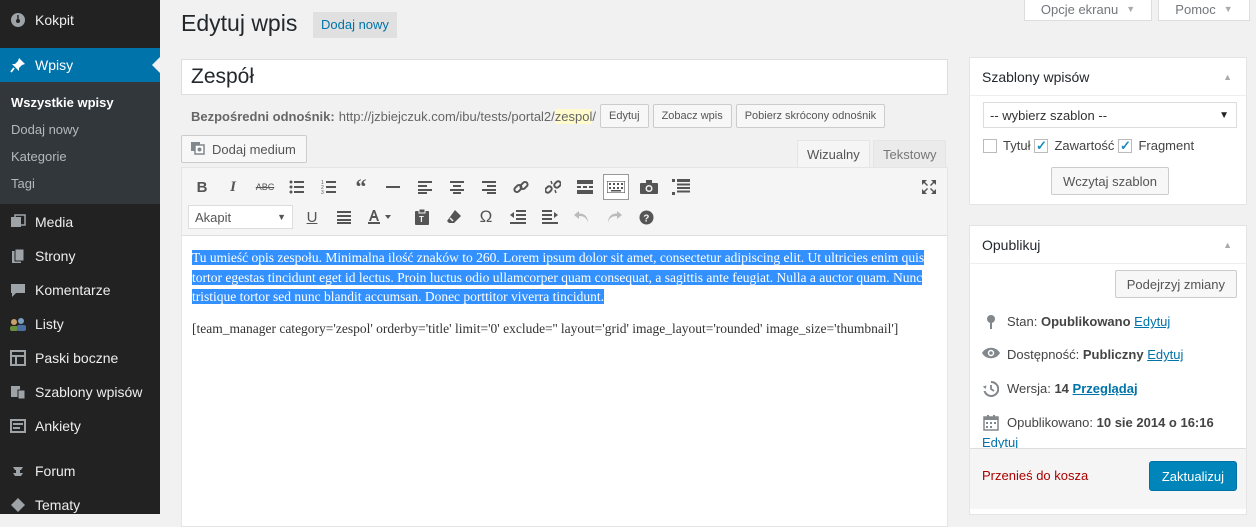 This screenshot has height=527, width=1256. I want to click on strikethrough-icon: ABC, so click(265, 187).